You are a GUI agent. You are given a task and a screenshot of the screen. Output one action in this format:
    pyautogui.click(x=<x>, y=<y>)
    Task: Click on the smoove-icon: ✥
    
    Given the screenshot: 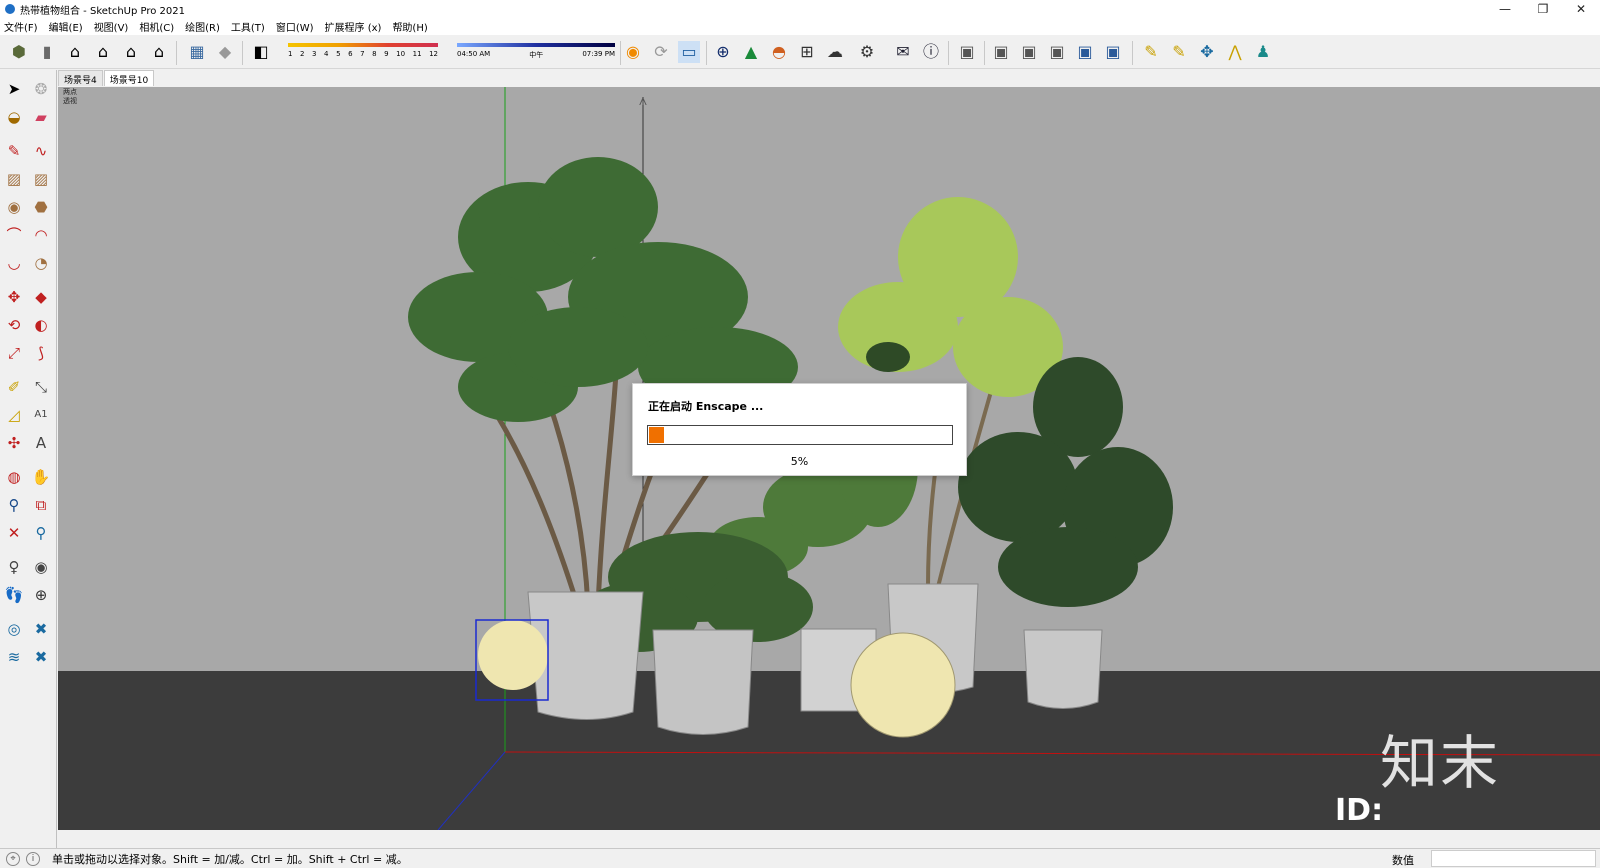 What is the action you would take?
    pyautogui.click(x=1207, y=52)
    